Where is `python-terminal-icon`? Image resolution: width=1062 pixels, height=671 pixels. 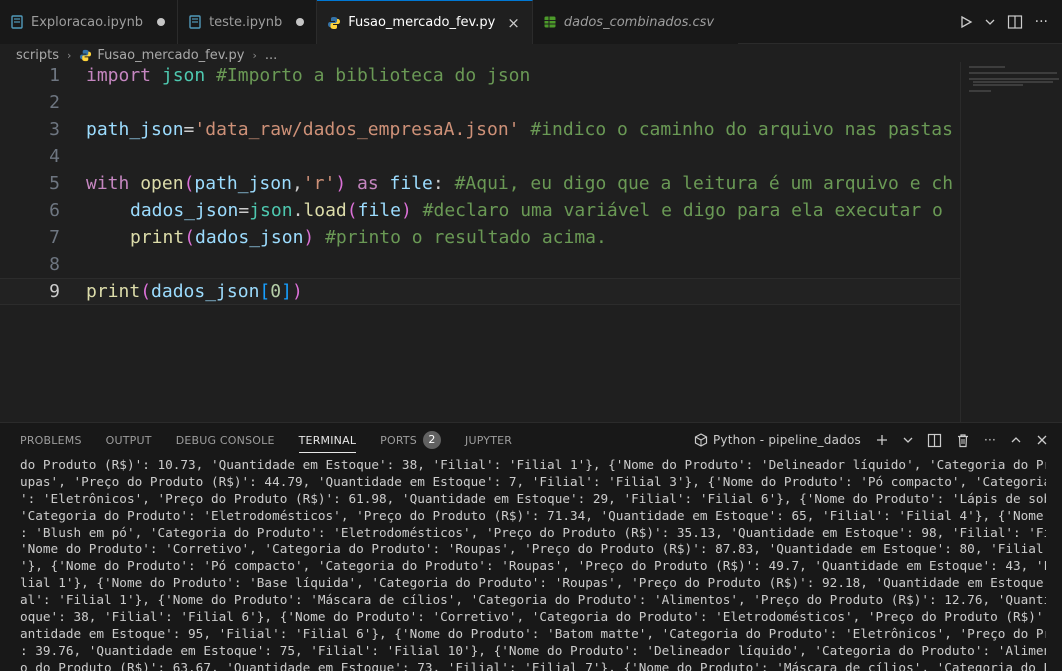
python-terminal-icon is located at coordinates (701, 440).